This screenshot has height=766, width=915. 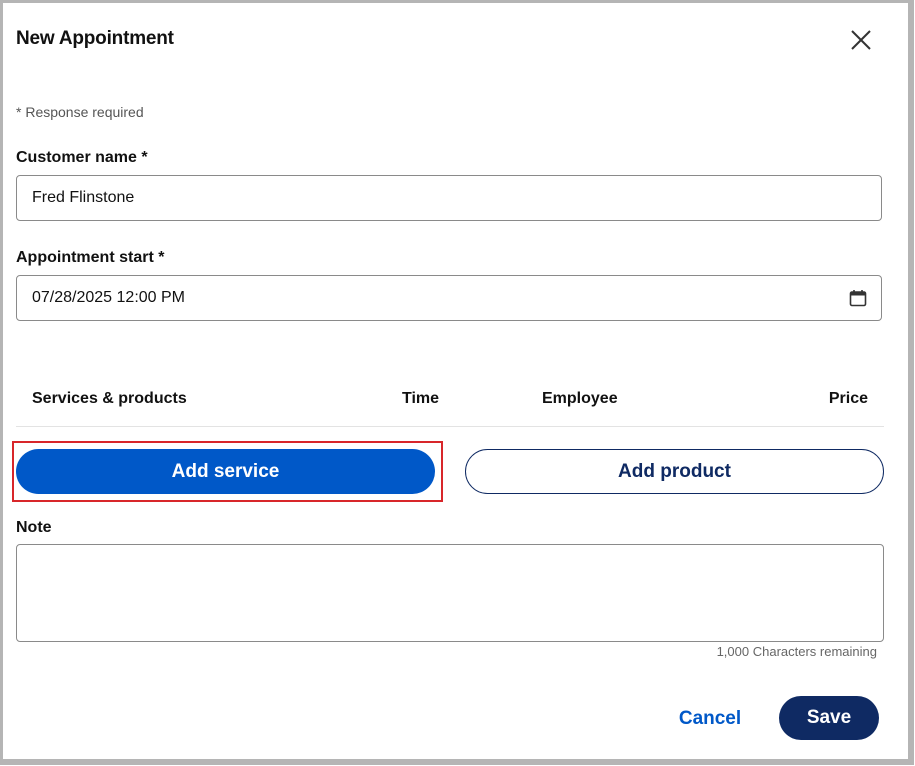 What do you see at coordinates (83, 197) in the screenshot?
I see `customer-name-value: Fred Flinstone` at bounding box center [83, 197].